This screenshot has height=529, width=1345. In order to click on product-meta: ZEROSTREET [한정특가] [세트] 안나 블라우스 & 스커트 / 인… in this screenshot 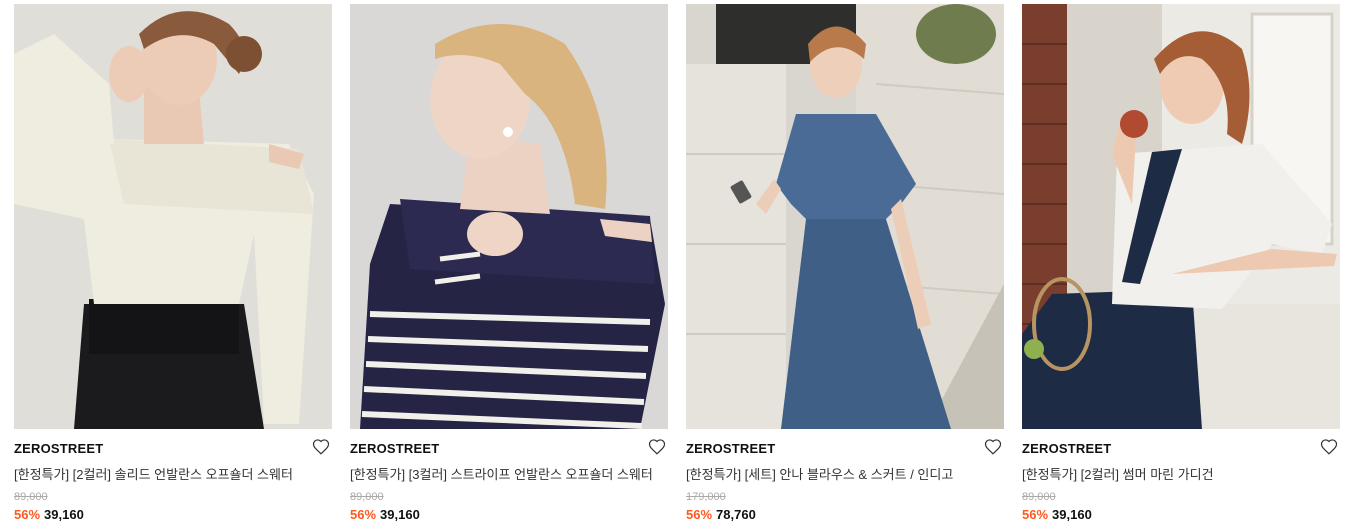, I will do `click(845, 477)`.